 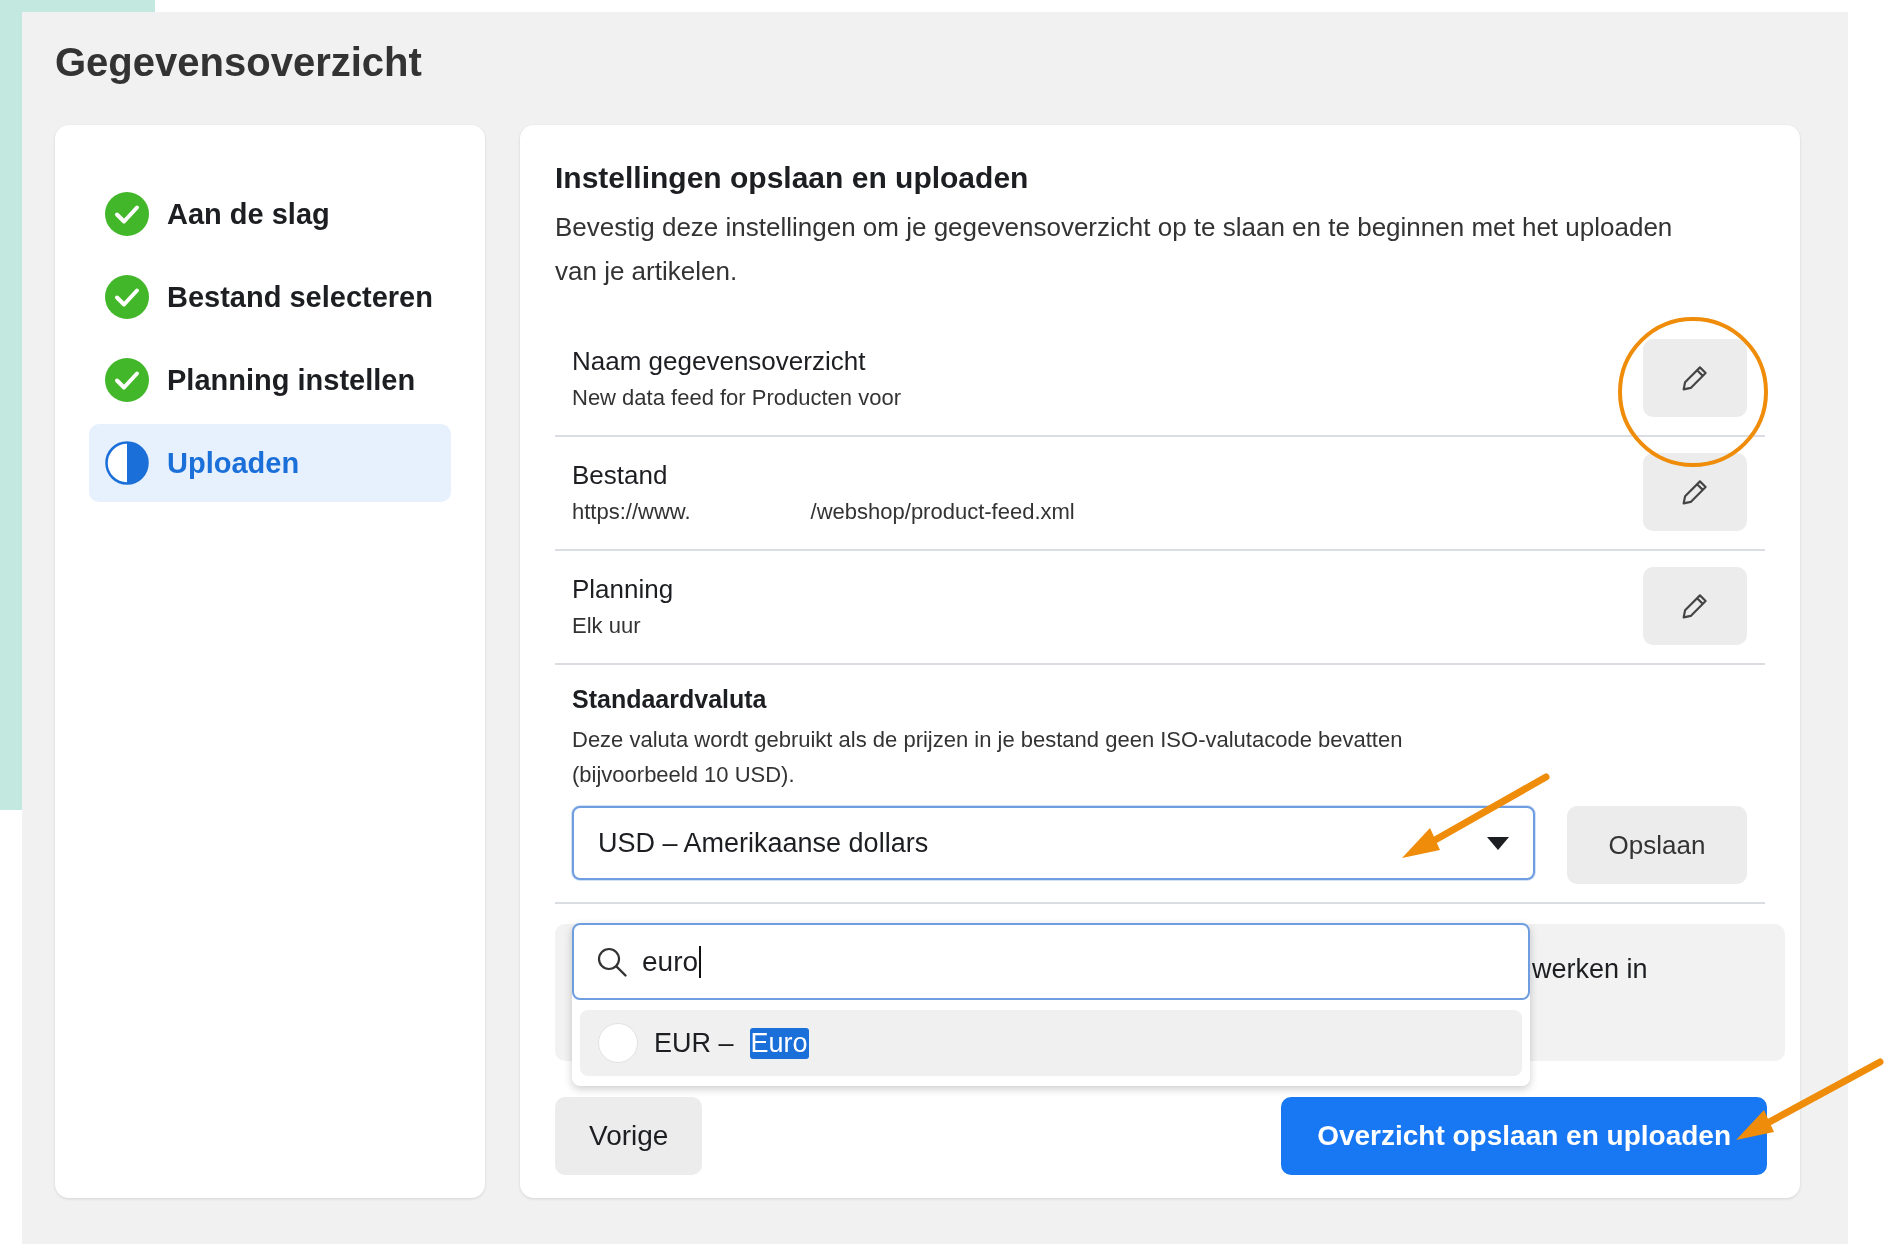 What do you see at coordinates (270, 297) in the screenshot?
I see `step-item: Bestand selecteren` at bounding box center [270, 297].